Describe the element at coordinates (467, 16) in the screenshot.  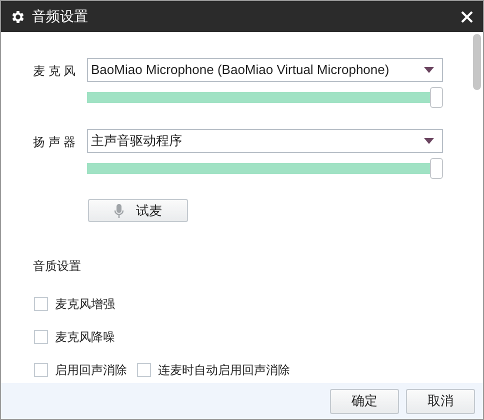
I see `close-icon` at that location.